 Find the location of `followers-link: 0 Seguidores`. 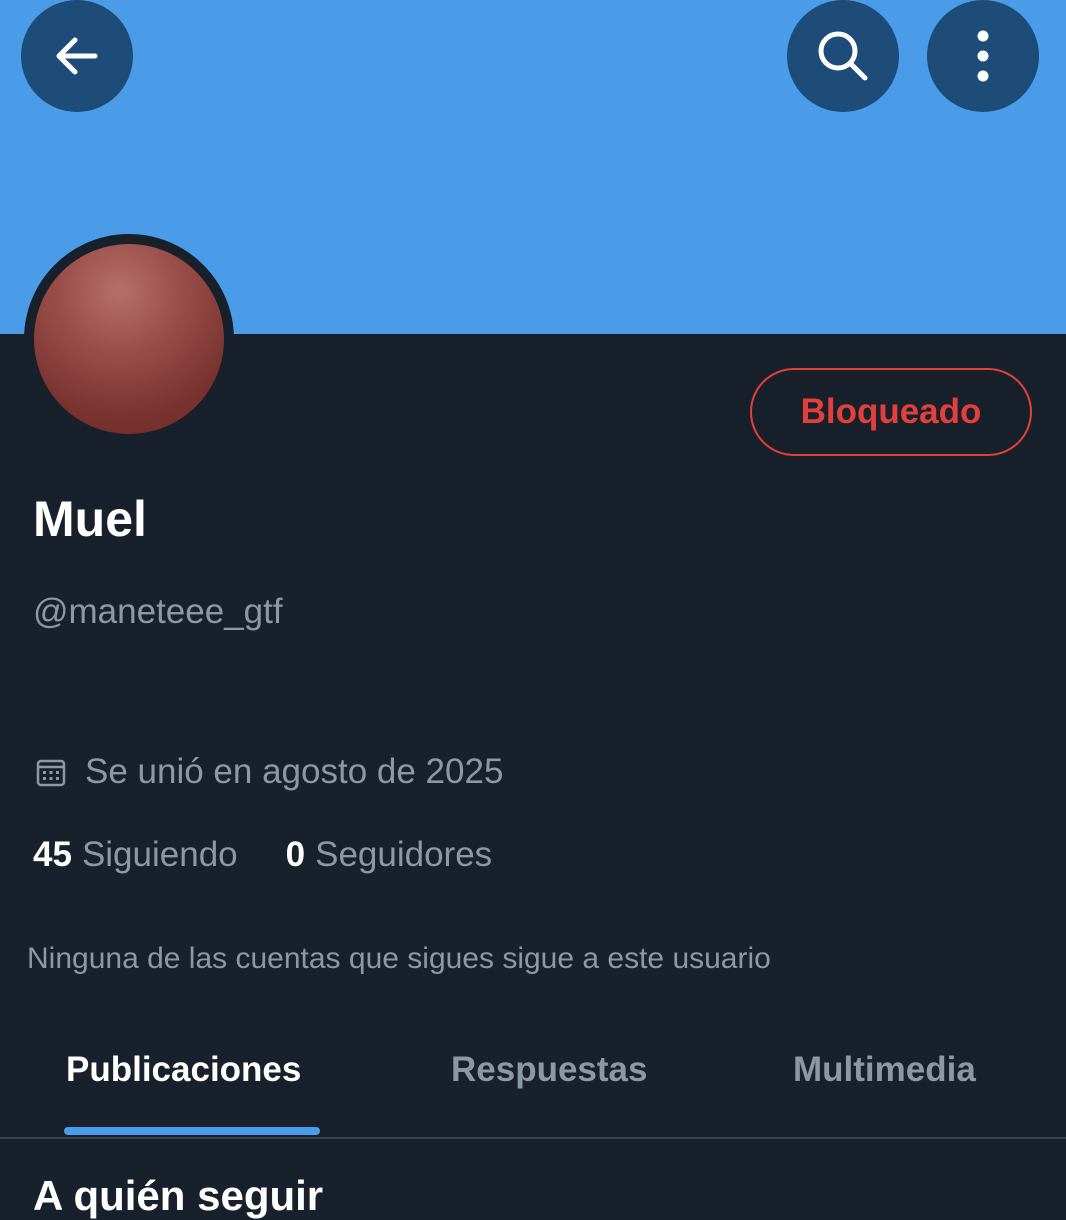

followers-link: 0 Seguidores is located at coordinates (389, 855).